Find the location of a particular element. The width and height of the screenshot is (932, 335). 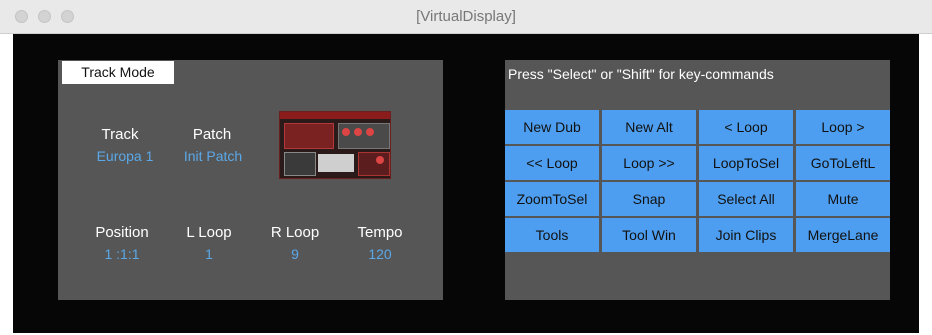

loop-shift-left-button: << Loop is located at coordinates (552, 163).